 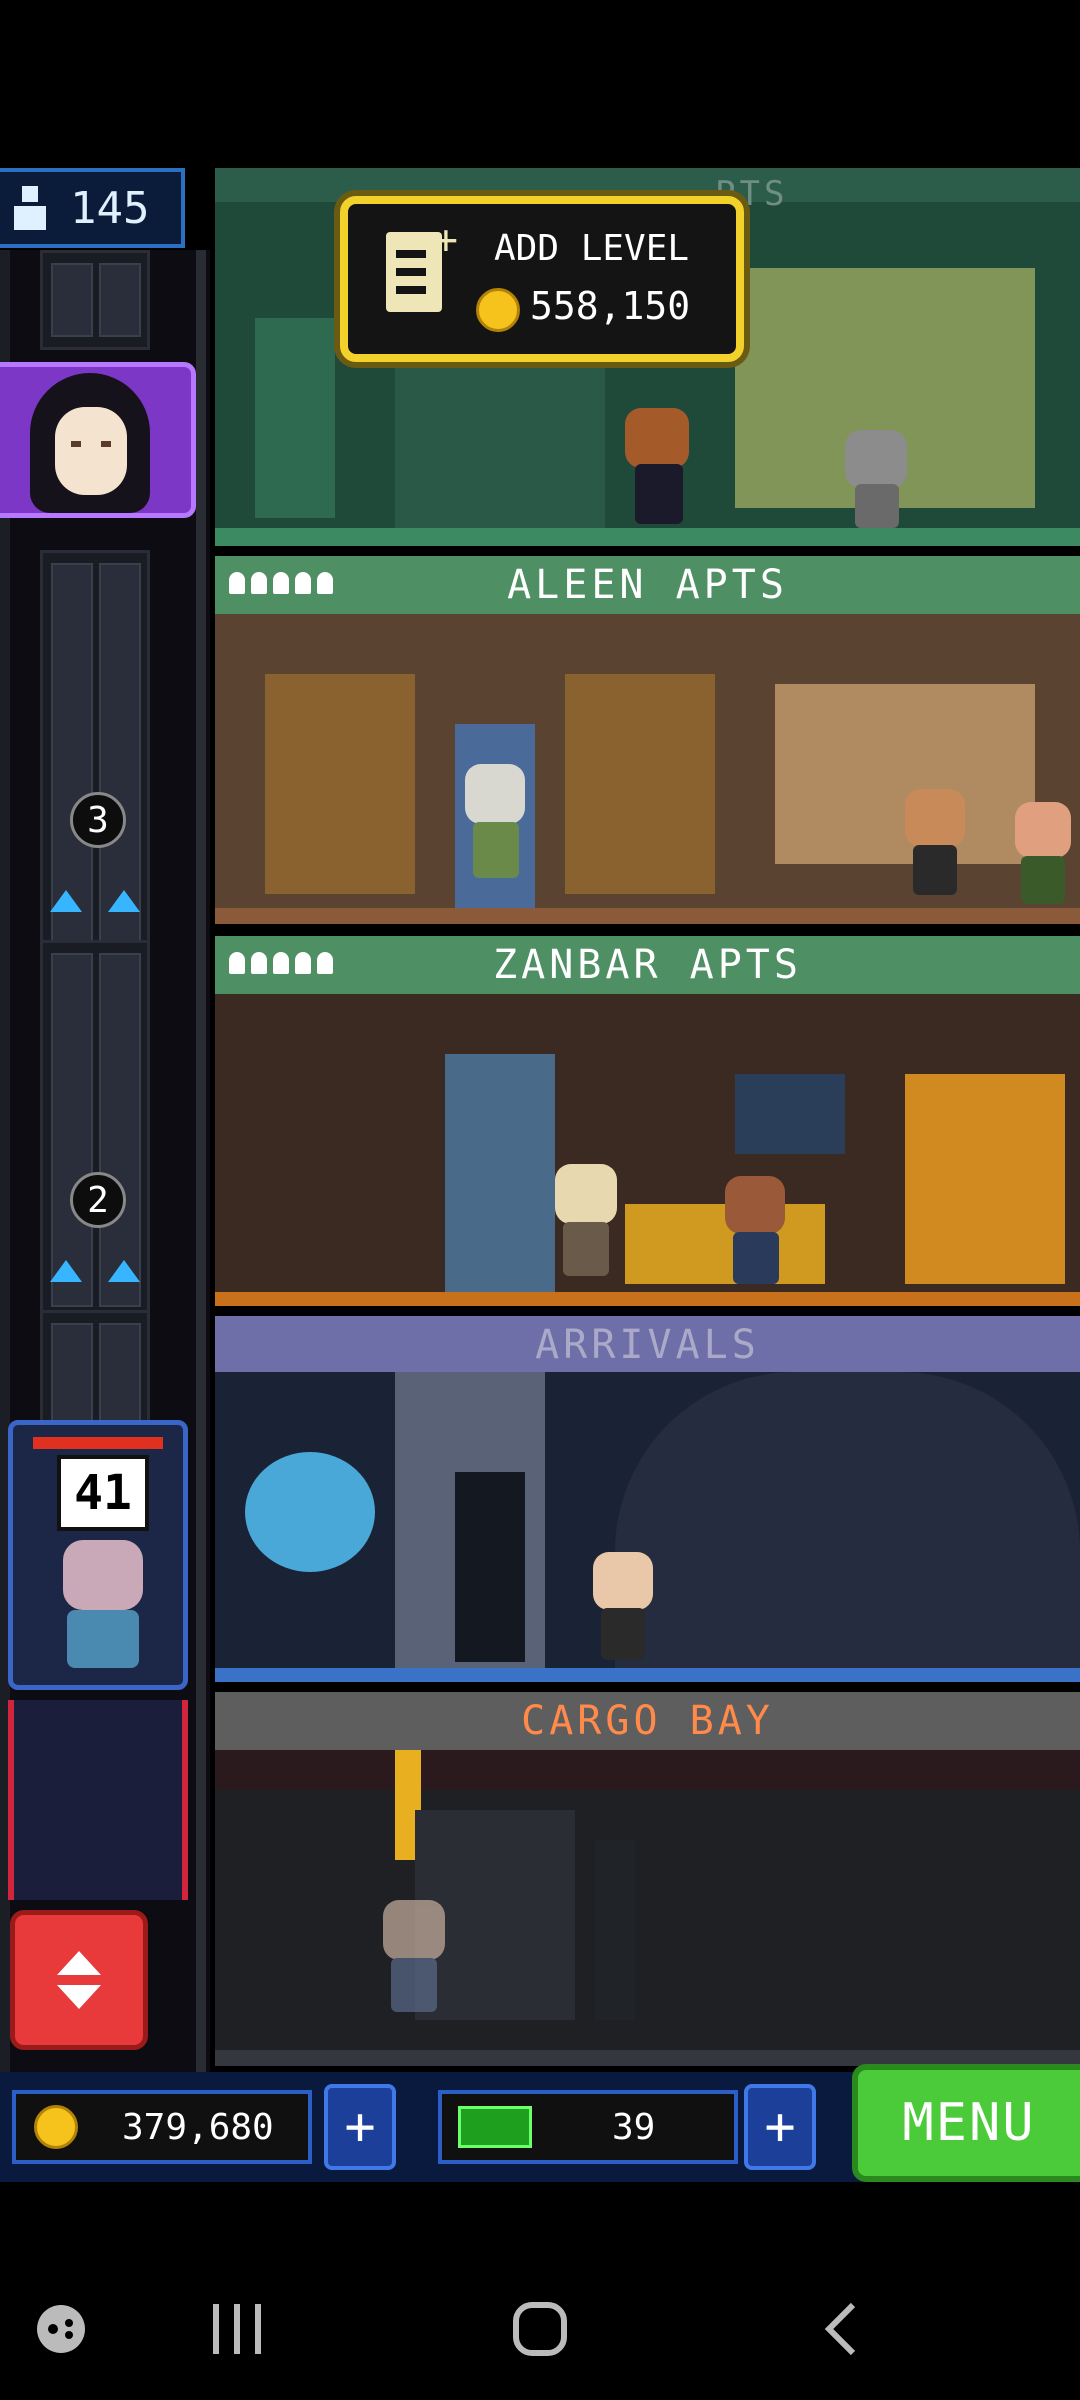 What do you see at coordinates (61, 2329) in the screenshot?
I see `game-launcher-icon` at bounding box center [61, 2329].